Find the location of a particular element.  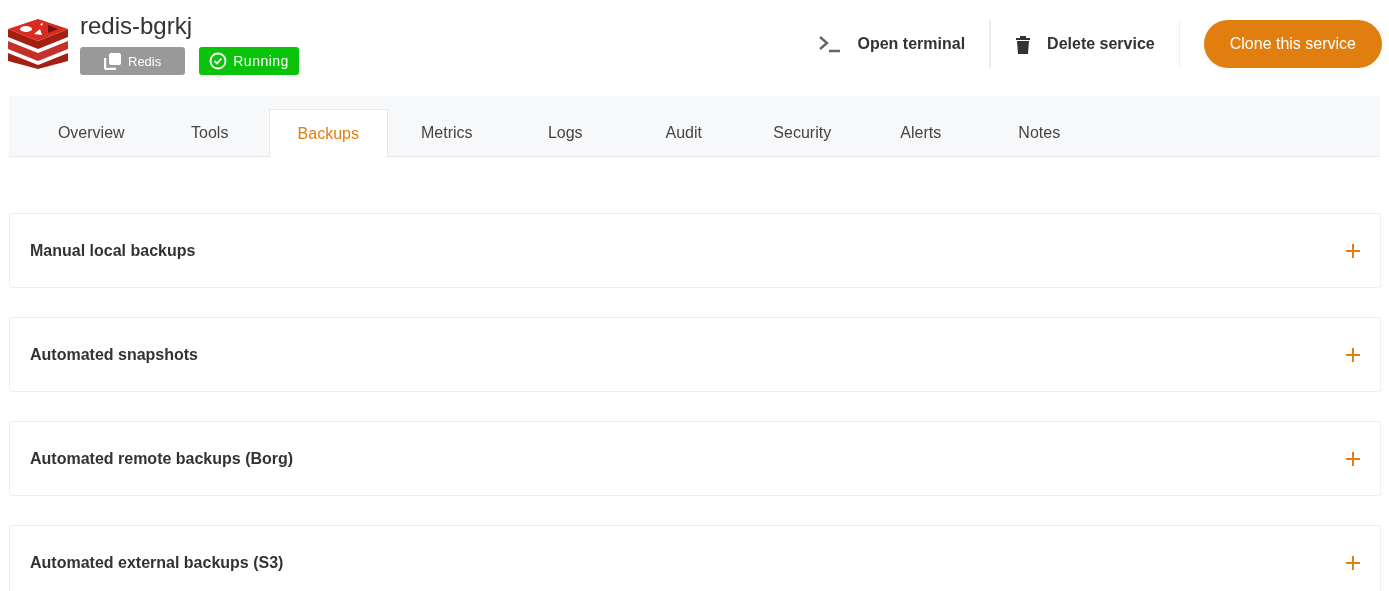

service-title: redis-bgrkj is located at coordinates (137, 26).